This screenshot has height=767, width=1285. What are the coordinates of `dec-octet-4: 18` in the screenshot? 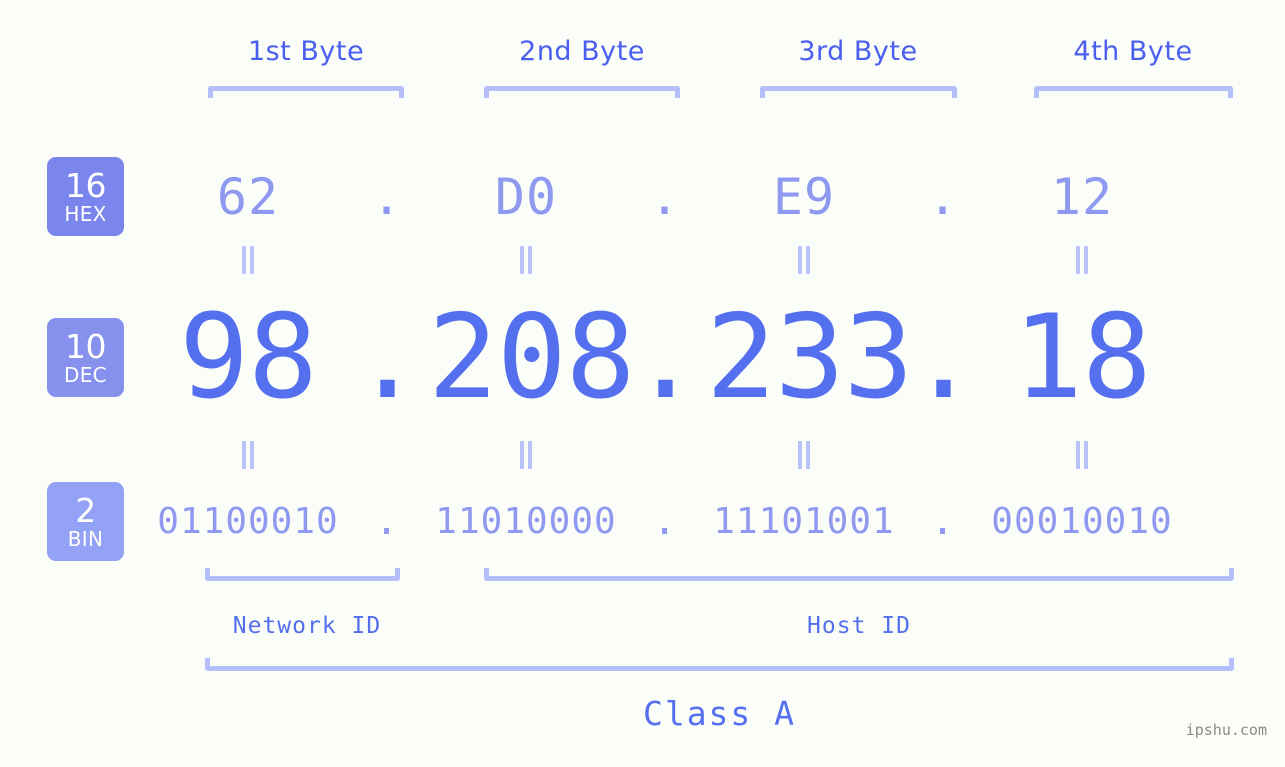 It's located at (1082, 357).